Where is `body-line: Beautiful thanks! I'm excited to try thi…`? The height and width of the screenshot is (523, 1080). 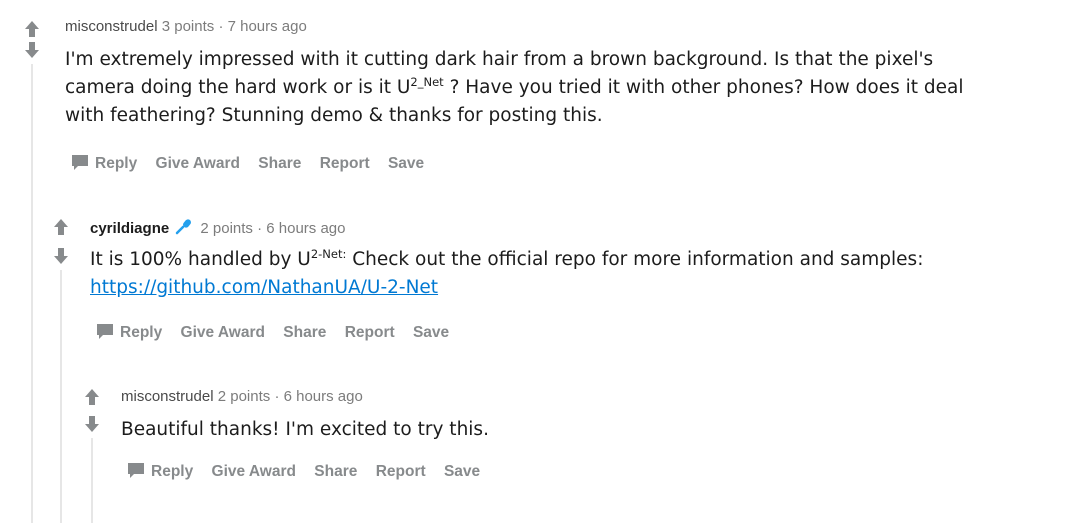 body-line: Beautiful thanks! I'm excited to try thi… is located at coordinates (305, 429).